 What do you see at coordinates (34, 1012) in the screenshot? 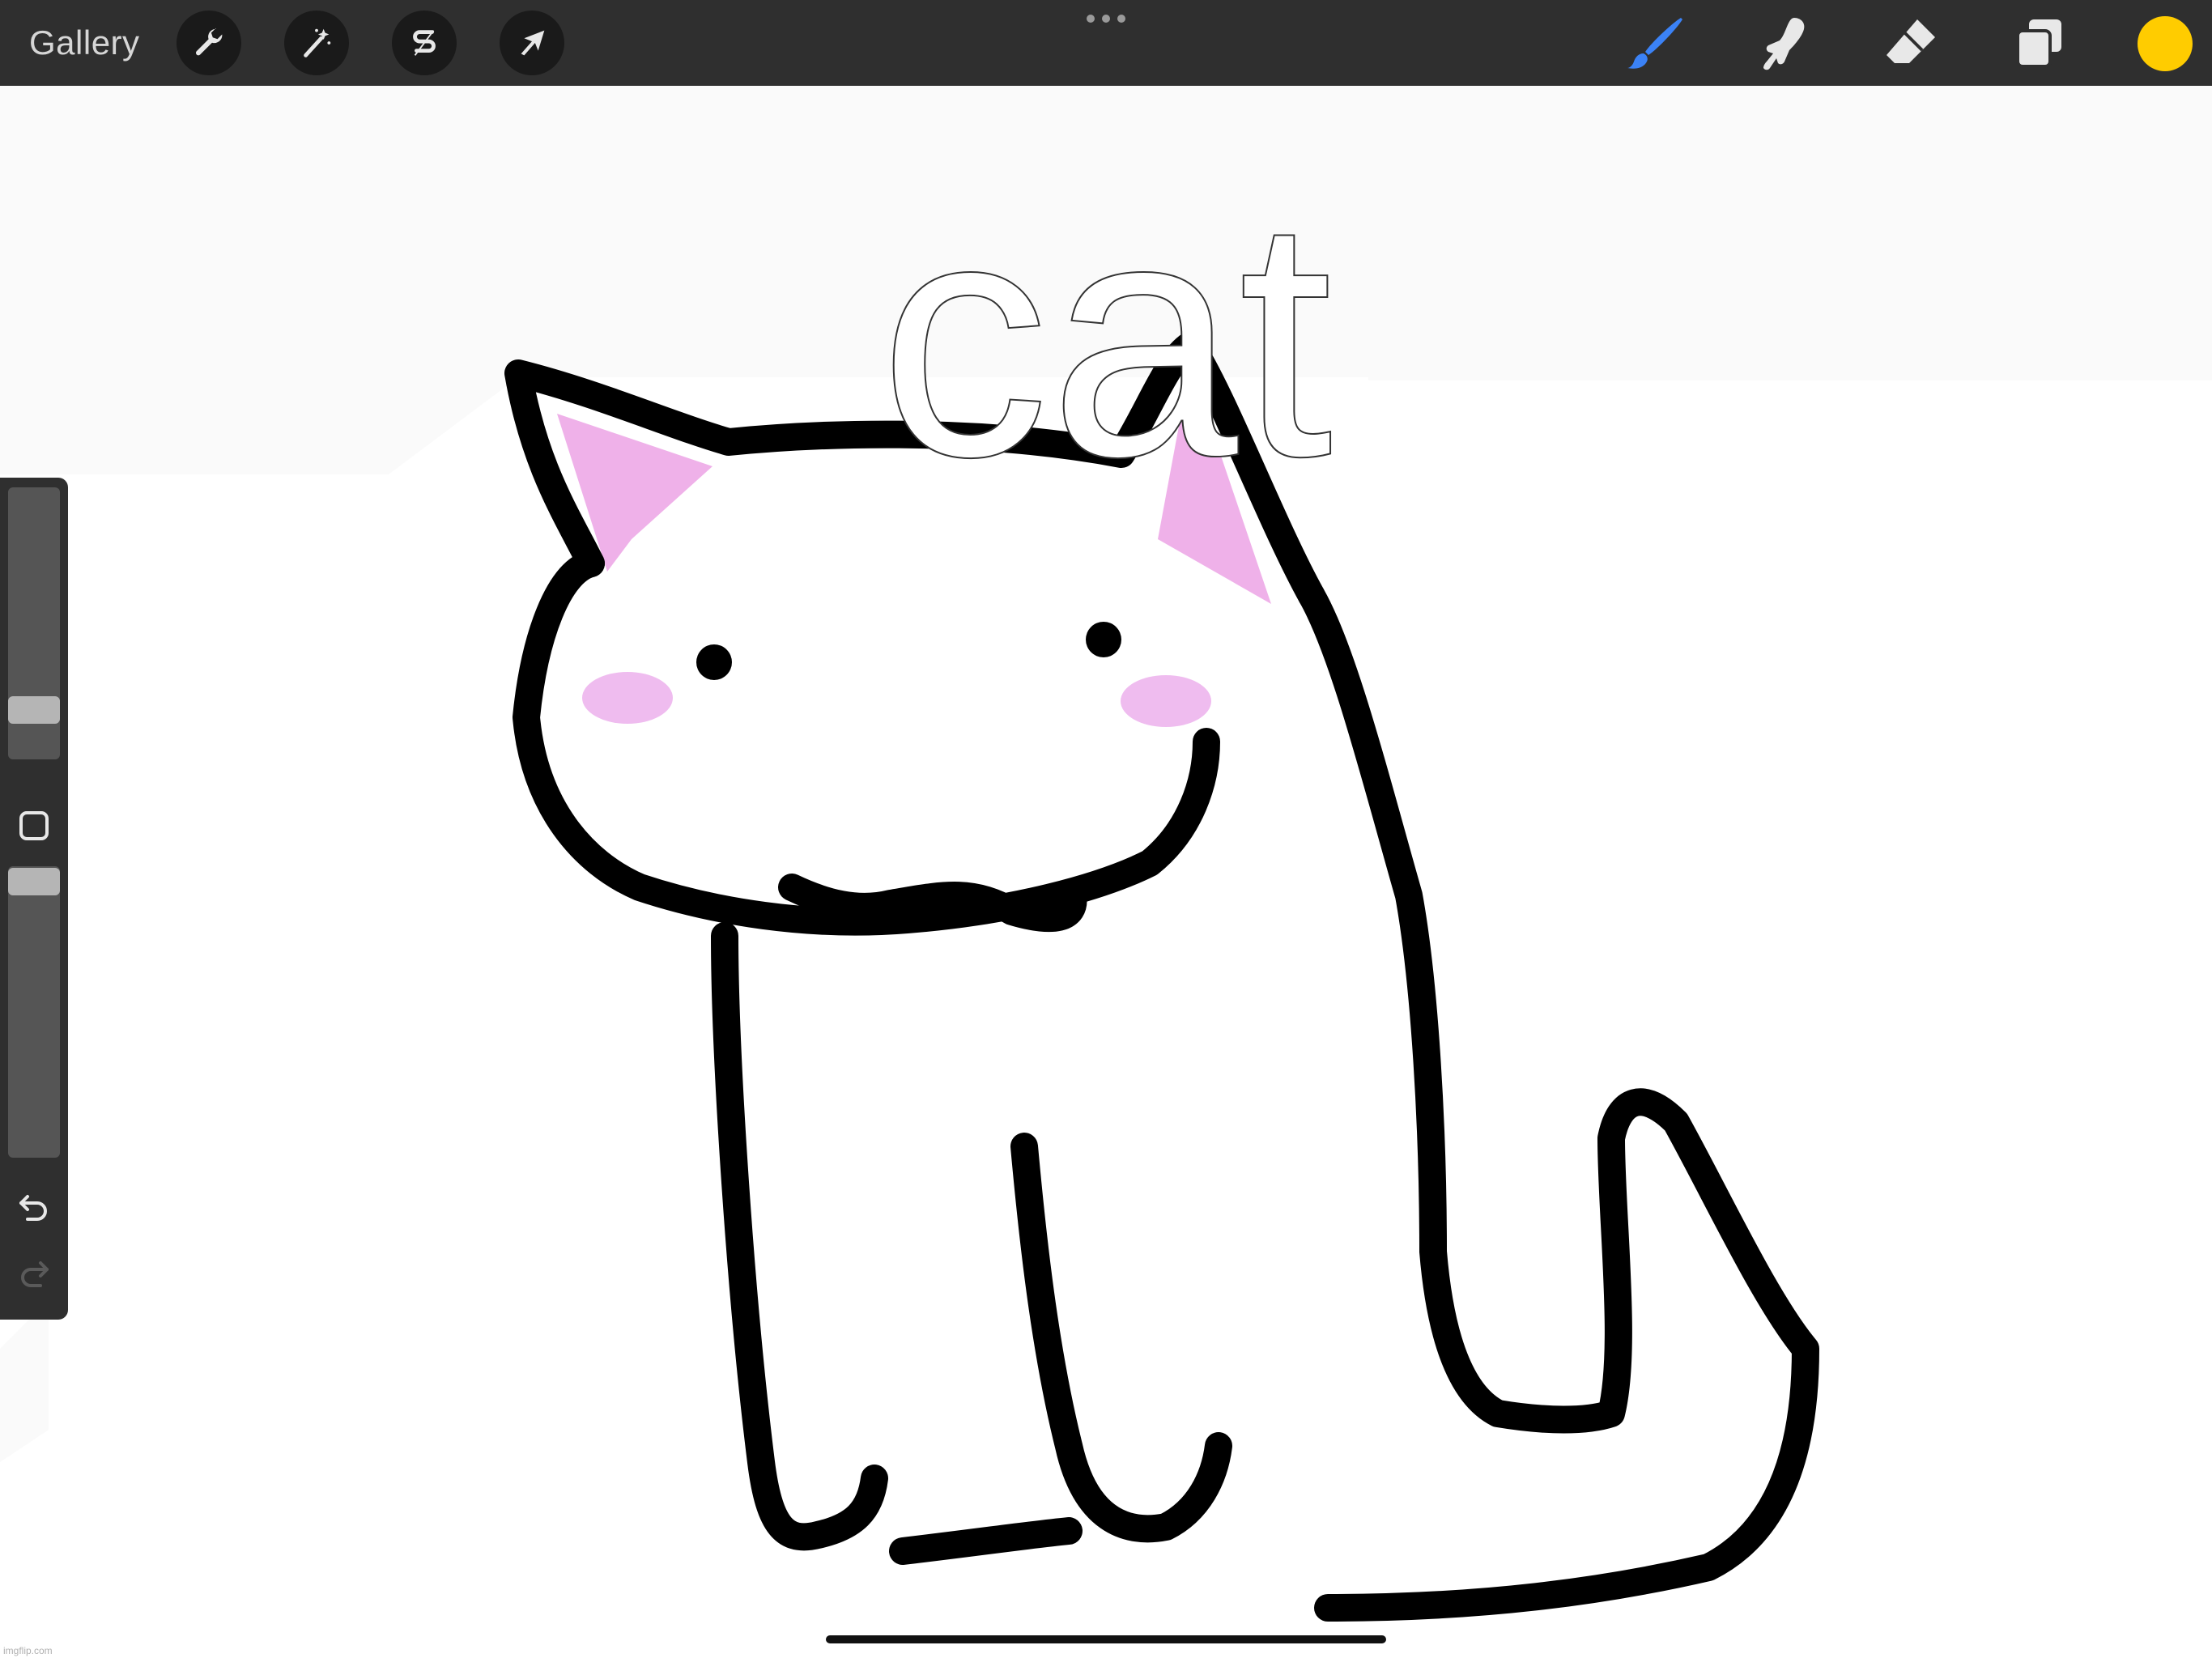
I see `opacity-slider` at bounding box center [34, 1012].